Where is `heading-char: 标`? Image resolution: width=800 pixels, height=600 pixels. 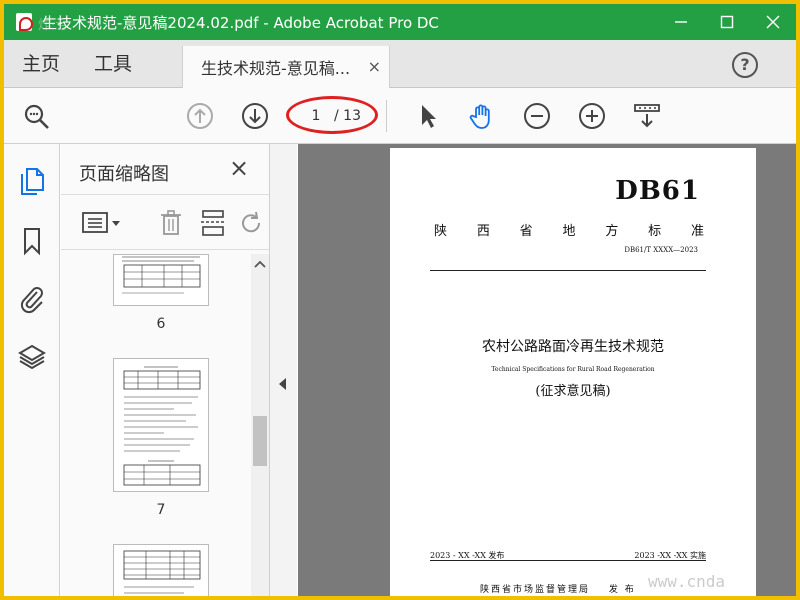
heading-char: 标 is located at coordinates (655, 231).